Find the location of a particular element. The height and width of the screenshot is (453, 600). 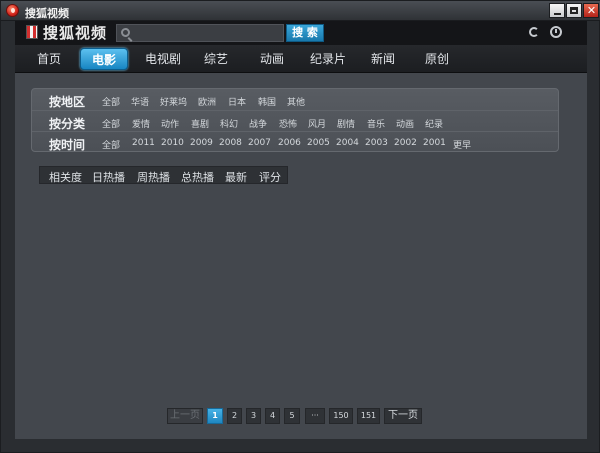

tab-home: 首页 is located at coordinates (49, 59).